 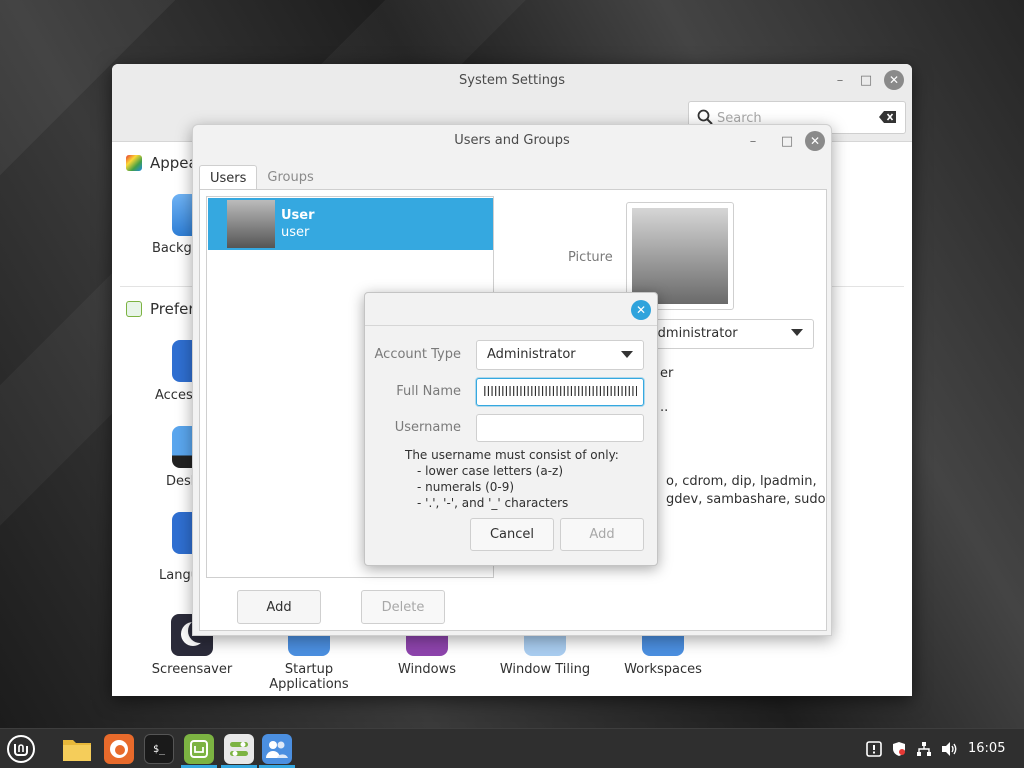 I want to click on system-settings-icon, so click(x=239, y=749).